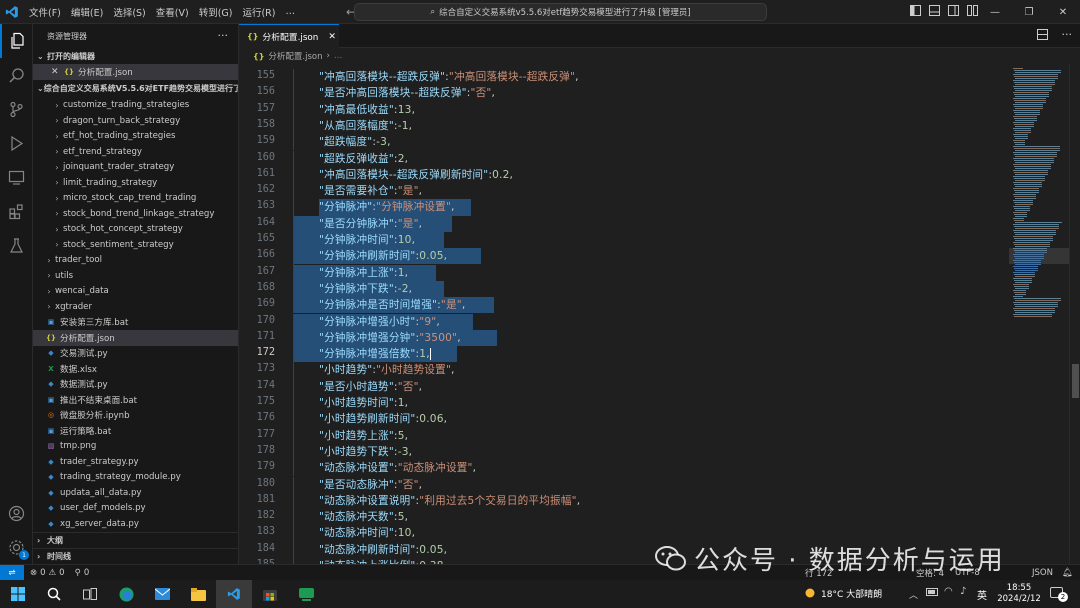  I want to click on tree-folder: › trader_tool, so click(135, 261).